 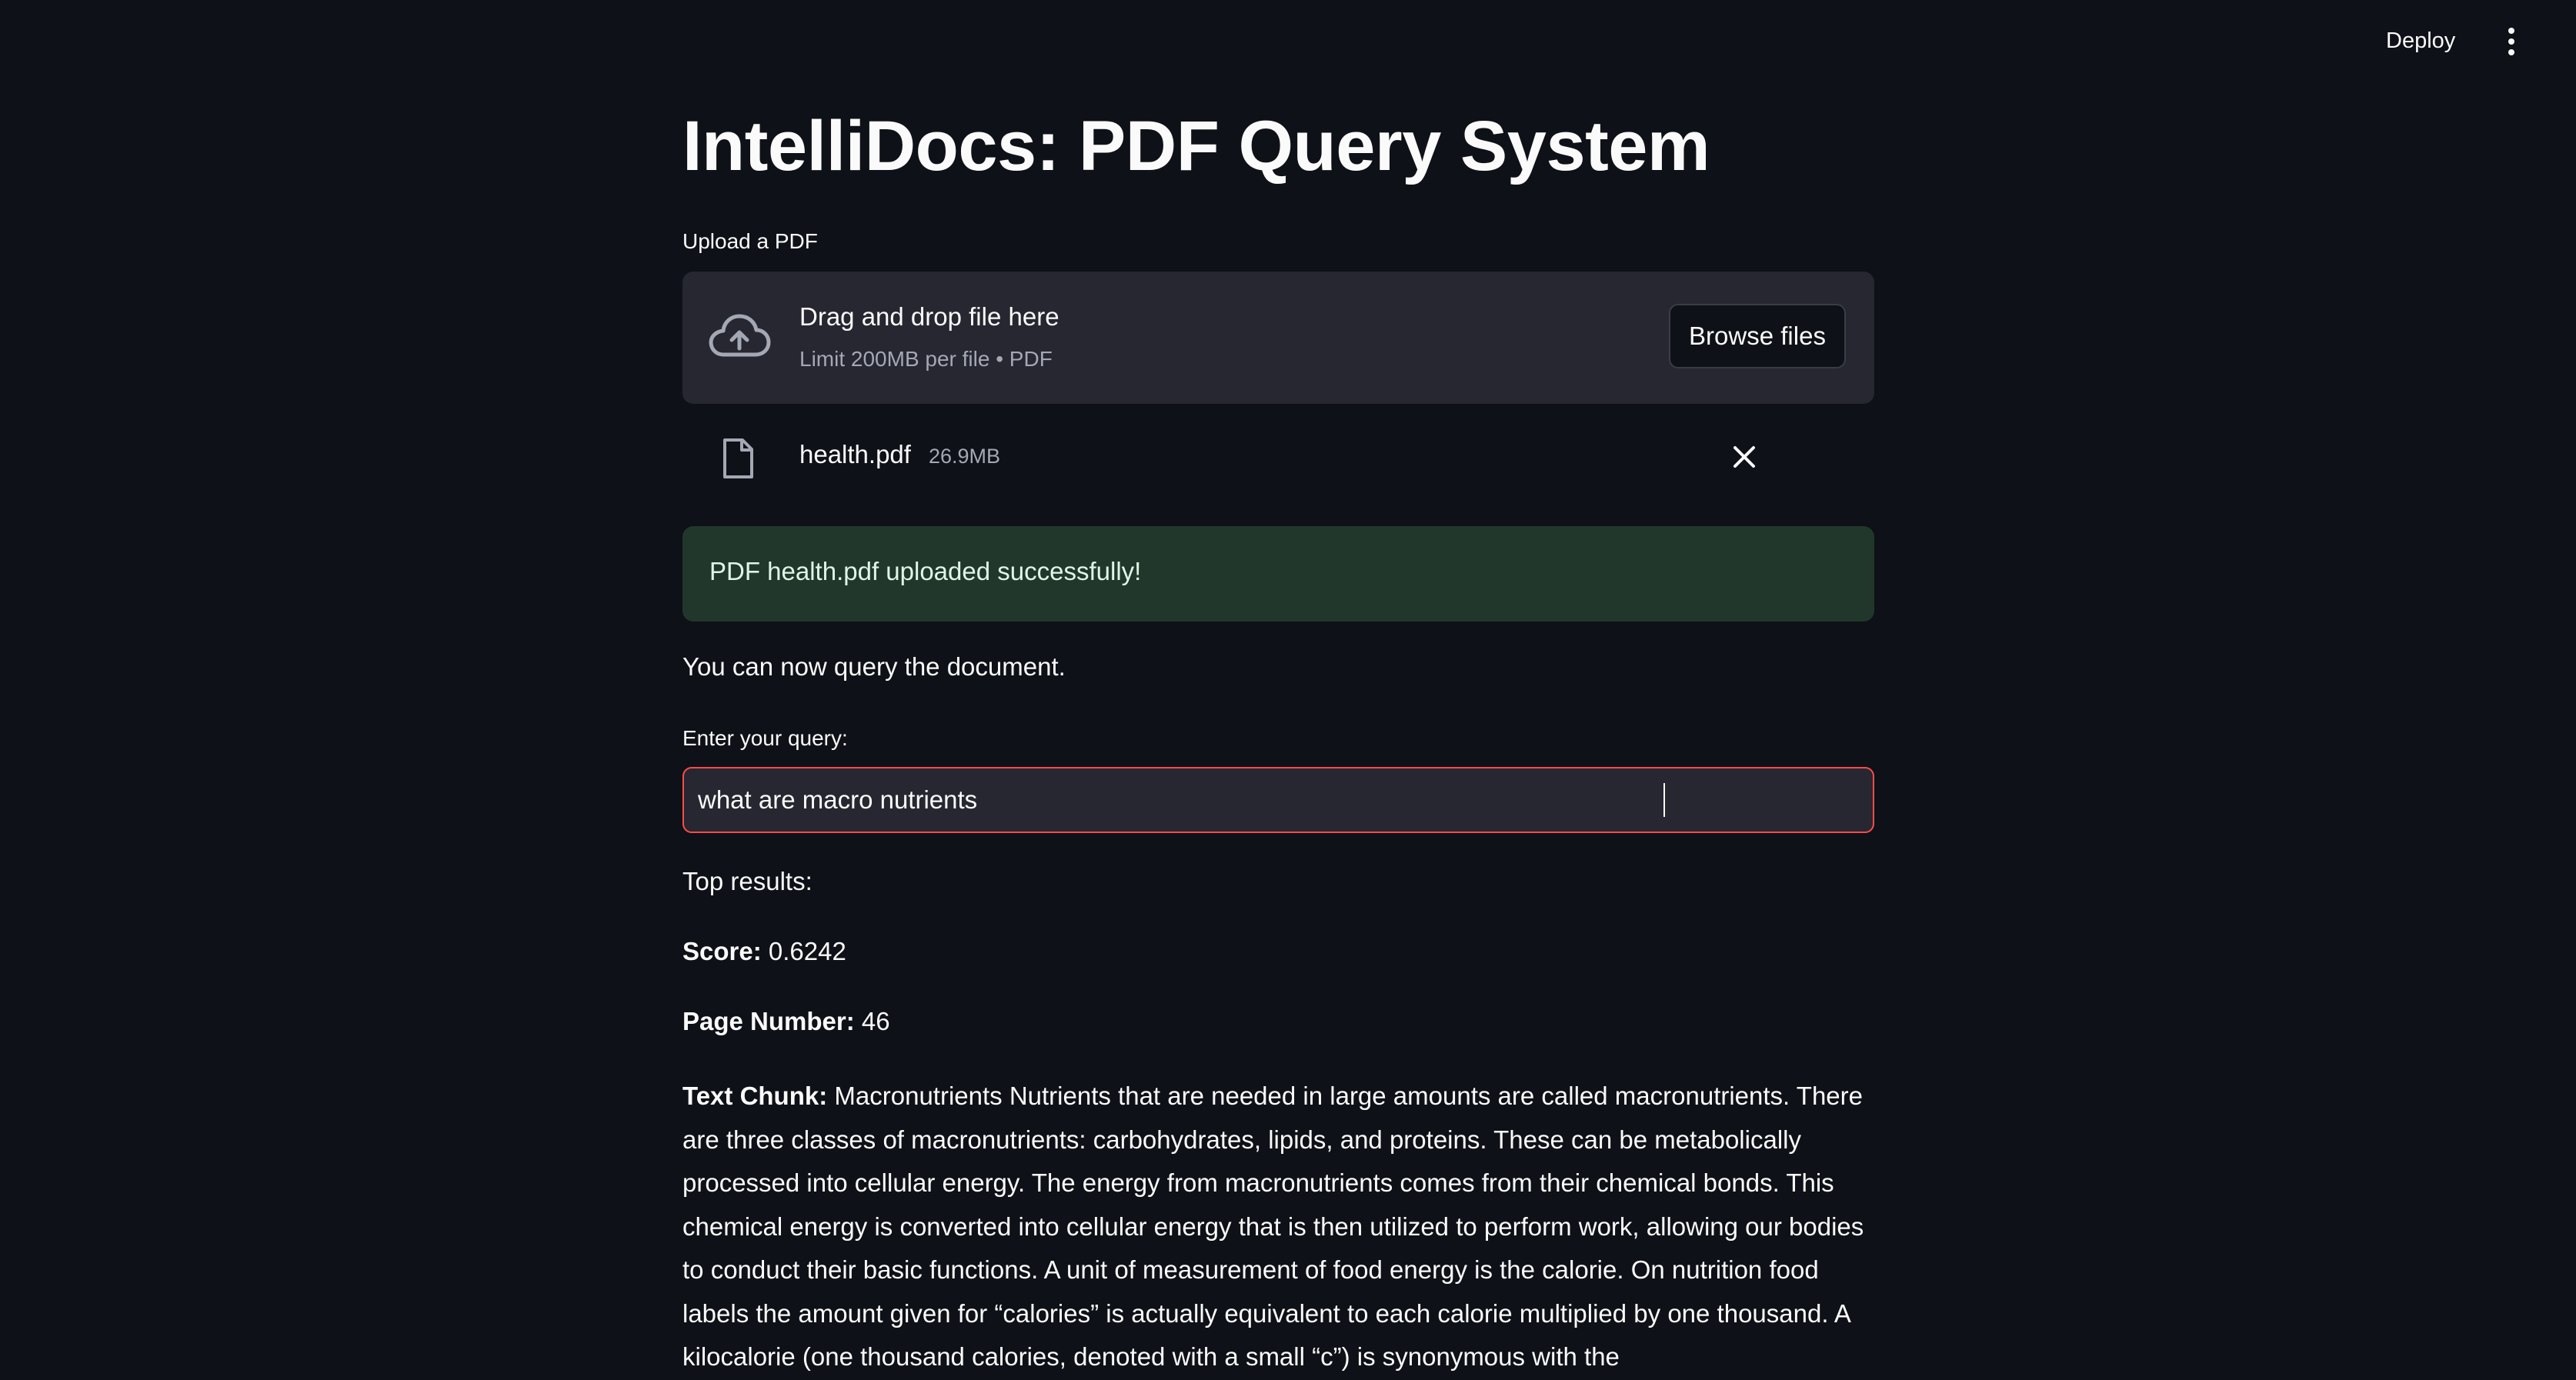 What do you see at coordinates (722, 951) in the screenshot?
I see `score-label: Score:` at bounding box center [722, 951].